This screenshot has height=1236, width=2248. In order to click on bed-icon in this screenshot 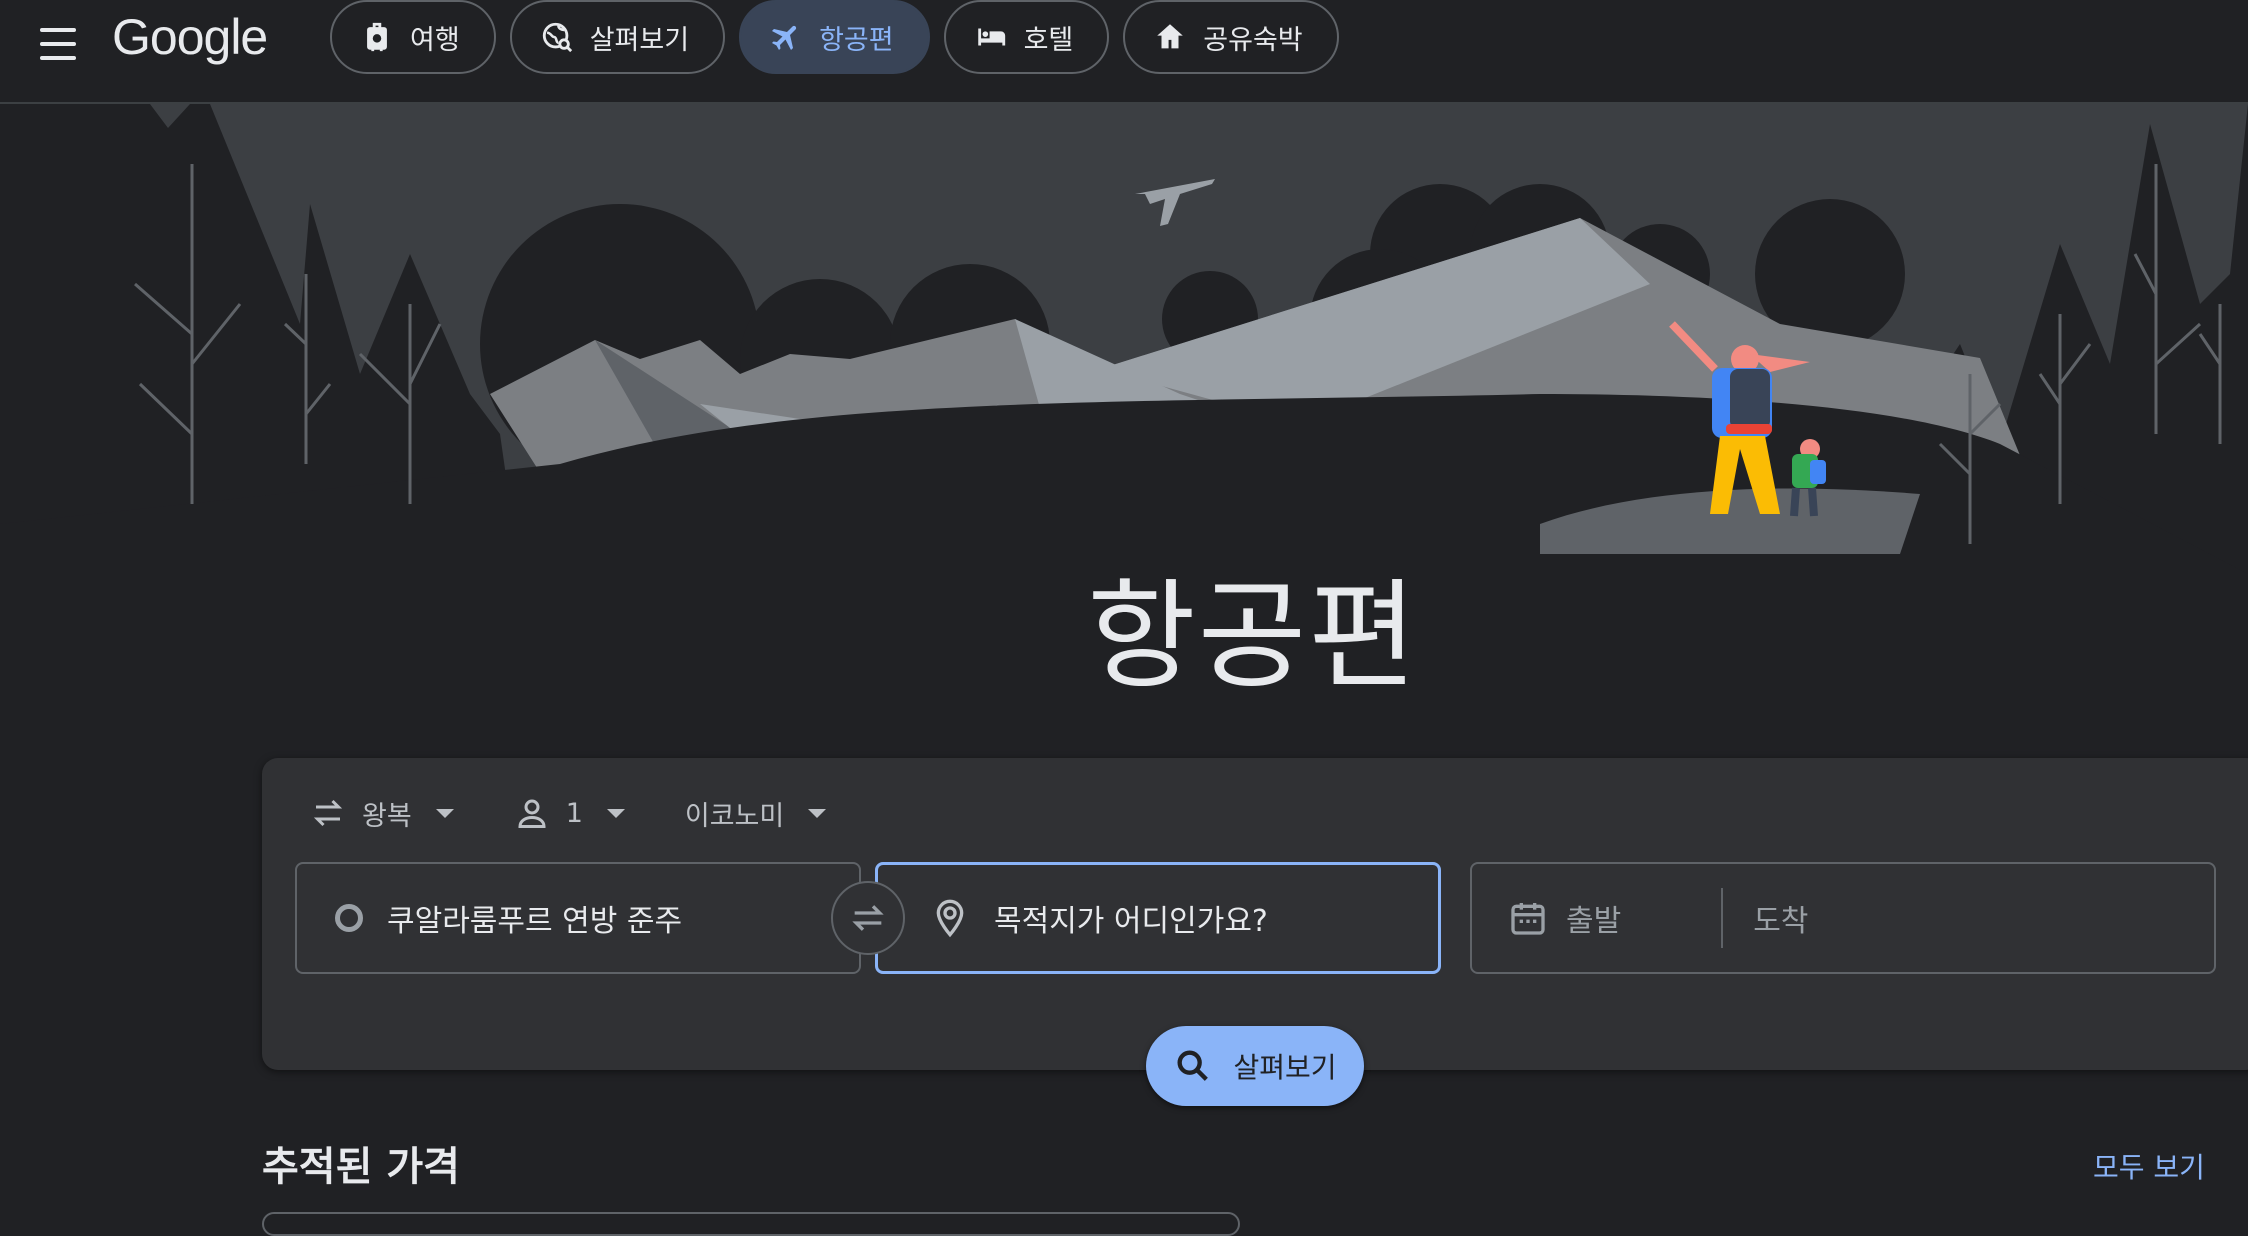, I will do `click(991, 37)`.